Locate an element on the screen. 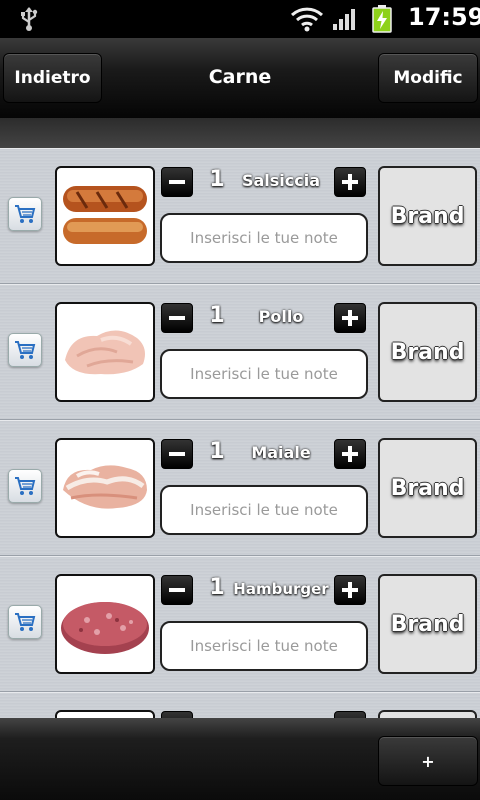 The width and height of the screenshot is (480, 800). usb-icon is located at coordinates (29, 19).